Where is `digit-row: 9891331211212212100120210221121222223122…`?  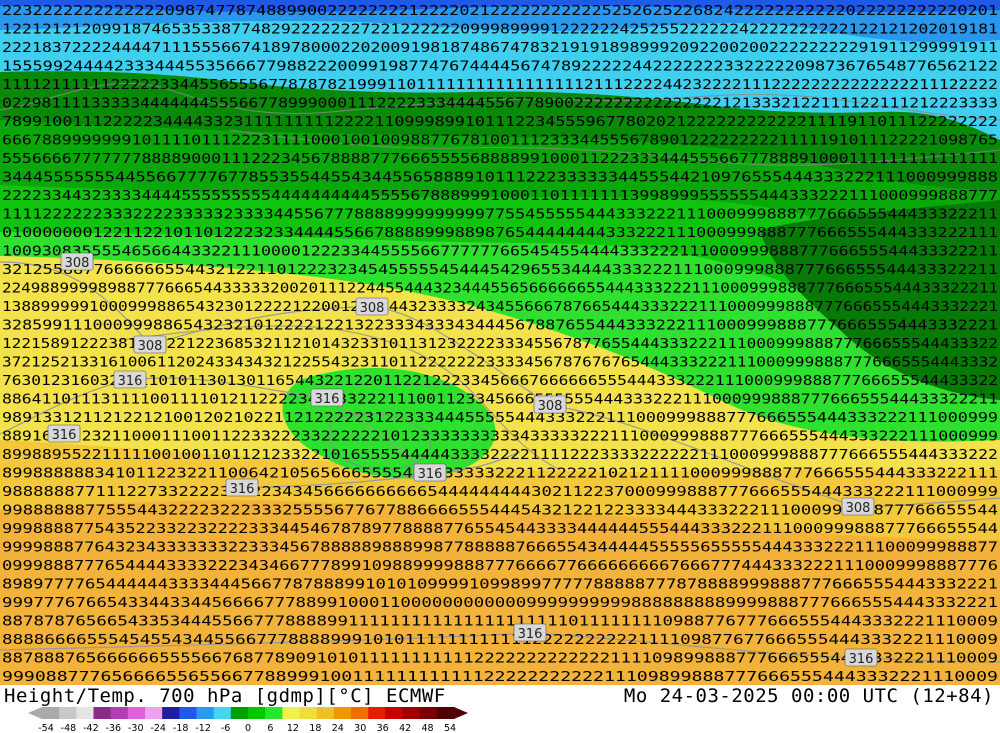 digit-row: 9891331211212212100120210221121222223122… is located at coordinates (500, 418).